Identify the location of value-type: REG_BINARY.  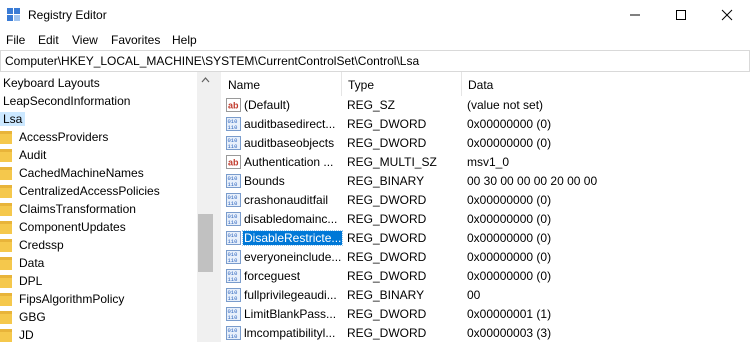
(386, 295).